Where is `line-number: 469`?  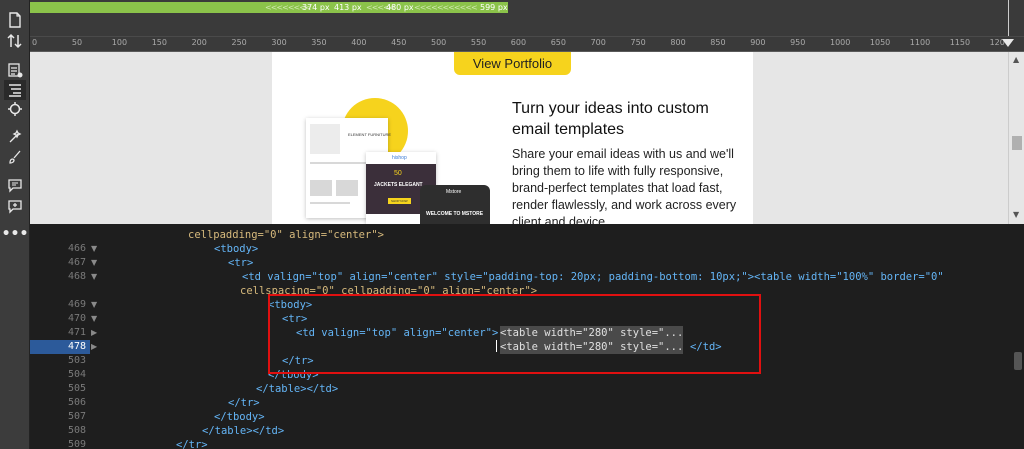 line-number: 469 is located at coordinates (76, 304).